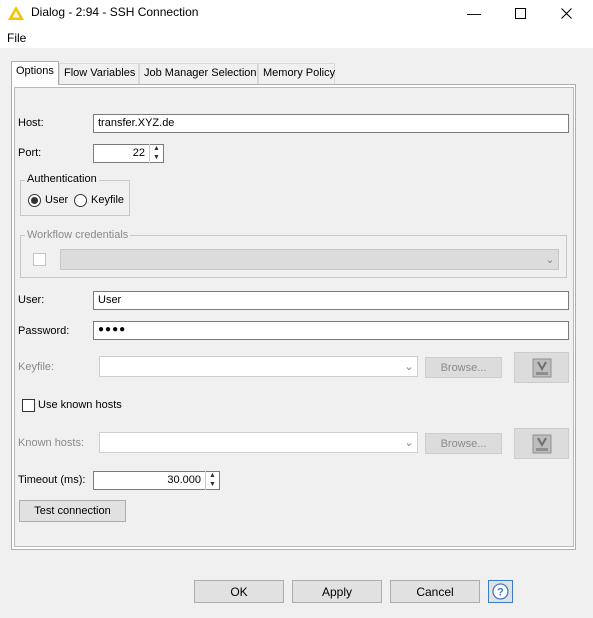 Image resolution: width=593 pixels, height=618 pixels. I want to click on tab-memory-policy-label: Memory Policy, so click(299, 73).